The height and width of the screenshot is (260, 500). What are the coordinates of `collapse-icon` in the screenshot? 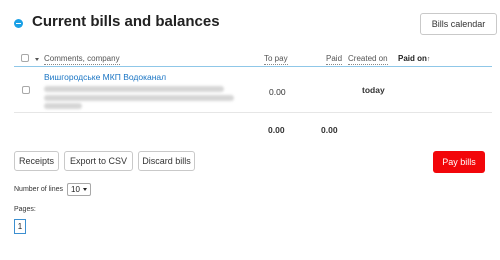 It's located at (18, 23).